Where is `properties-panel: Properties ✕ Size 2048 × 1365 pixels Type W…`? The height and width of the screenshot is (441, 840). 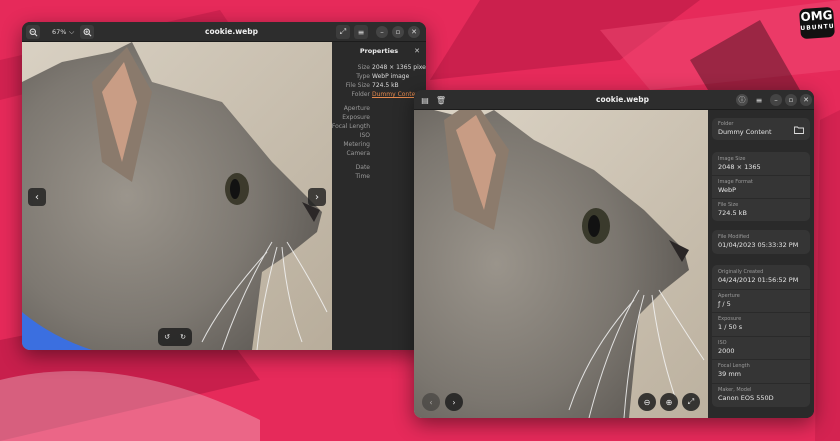
properties-panel: Properties ✕ Size 2048 × 1365 pixels Type W… is located at coordinates (379, 196).